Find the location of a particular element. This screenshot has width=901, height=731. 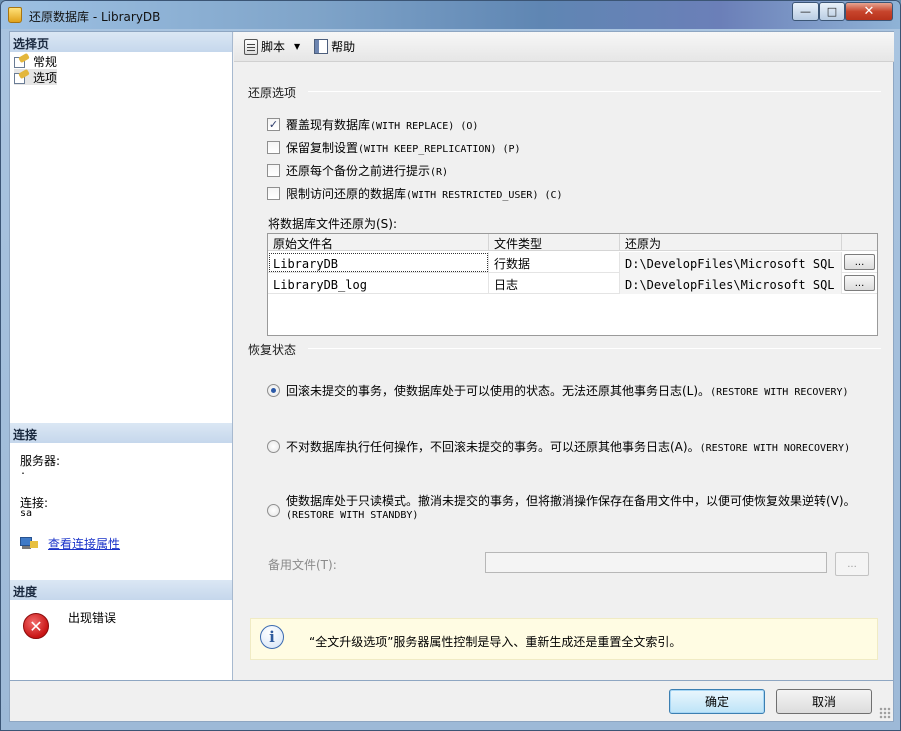

info-bar: i “全文升级选项”服务器属性控制是导入、重新生成还是重置全文索引。 is located at coordinates (564, 639).